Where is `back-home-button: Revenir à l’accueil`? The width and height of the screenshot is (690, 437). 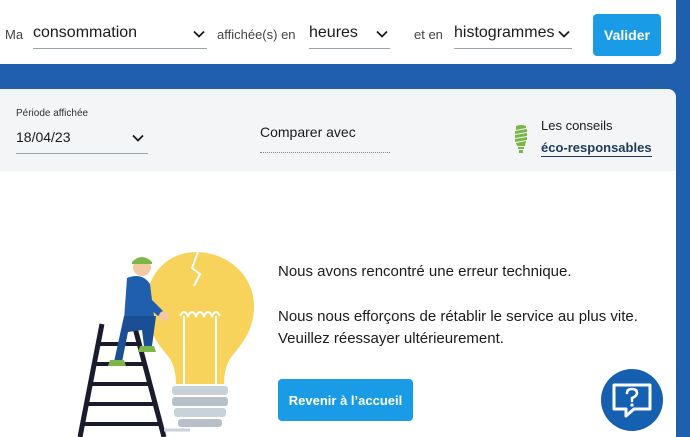 back-home-button: Revenir à l’accueil is located at coordinates (345, 400).